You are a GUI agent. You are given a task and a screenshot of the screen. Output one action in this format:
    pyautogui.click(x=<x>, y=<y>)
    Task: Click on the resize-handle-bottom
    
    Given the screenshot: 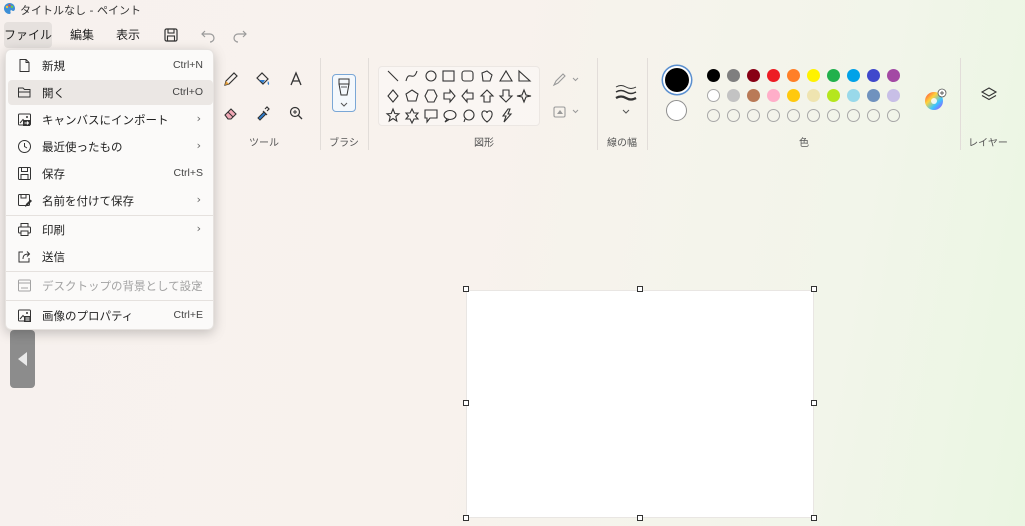 What is the action you would take?
    pyautogui.click(x=640, y=518)
    